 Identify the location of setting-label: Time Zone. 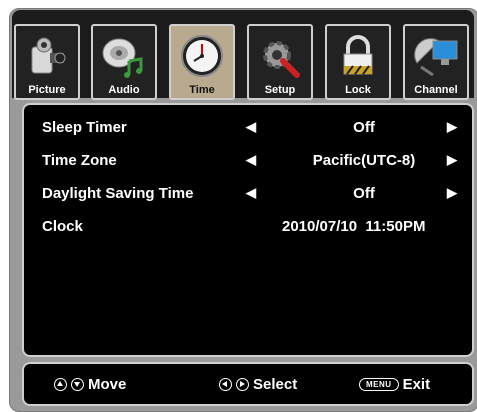
(79, 160).